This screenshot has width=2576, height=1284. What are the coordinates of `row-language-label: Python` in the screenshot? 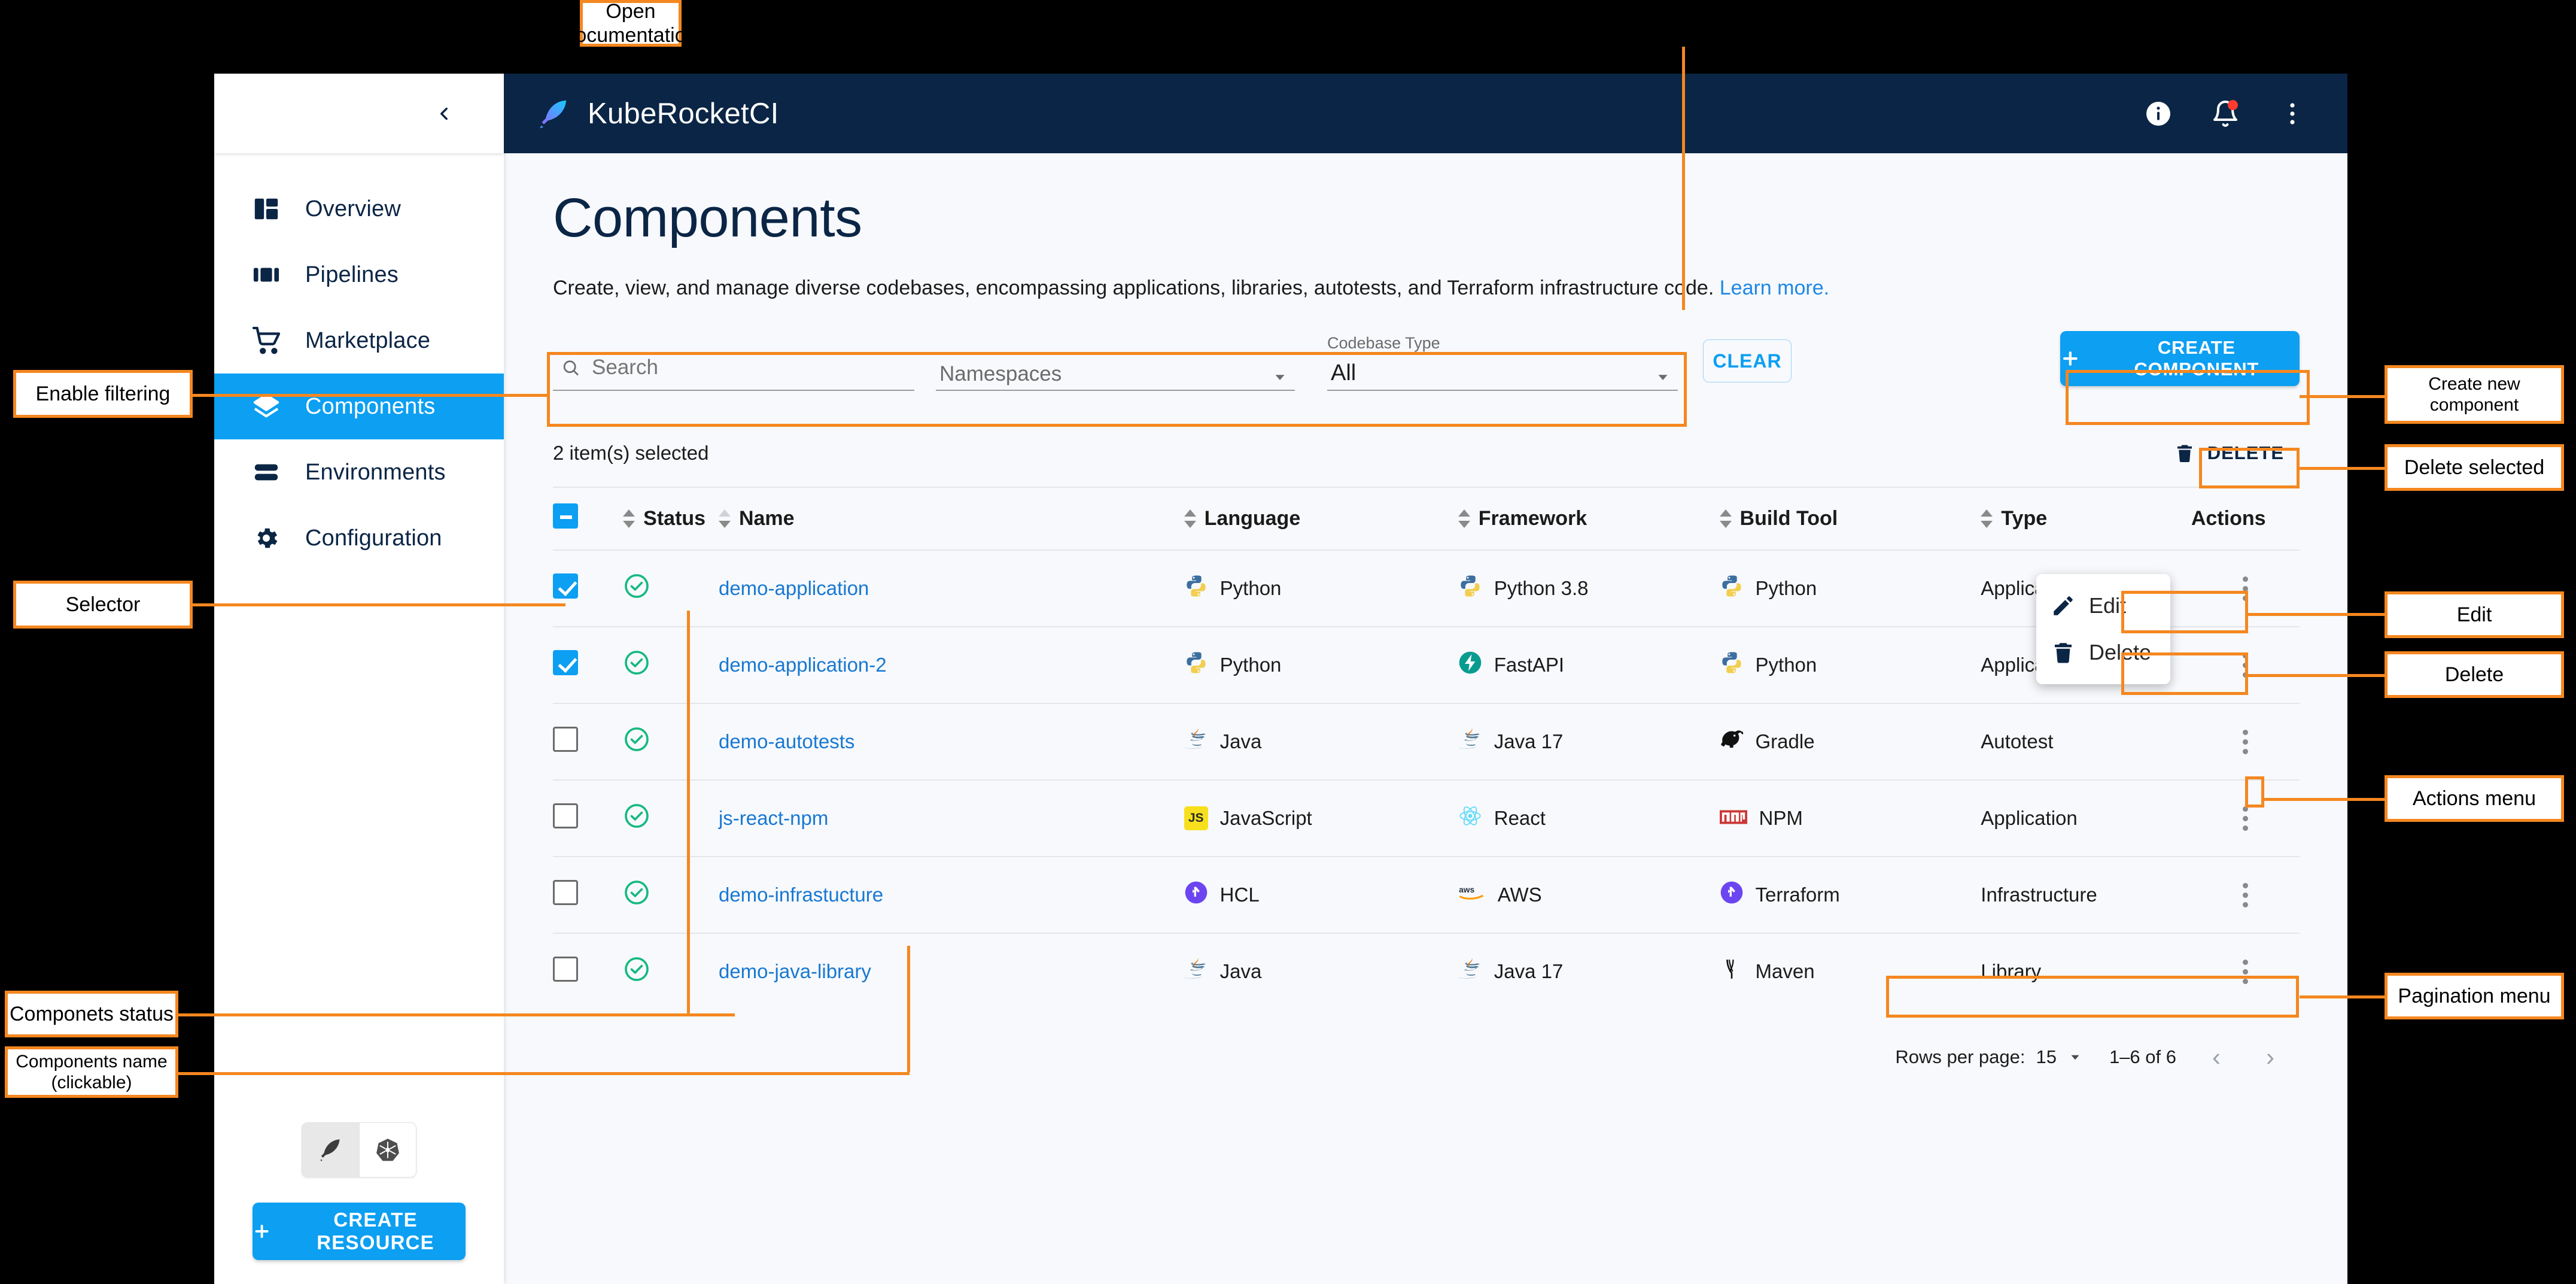 It's located at (1251, 665).